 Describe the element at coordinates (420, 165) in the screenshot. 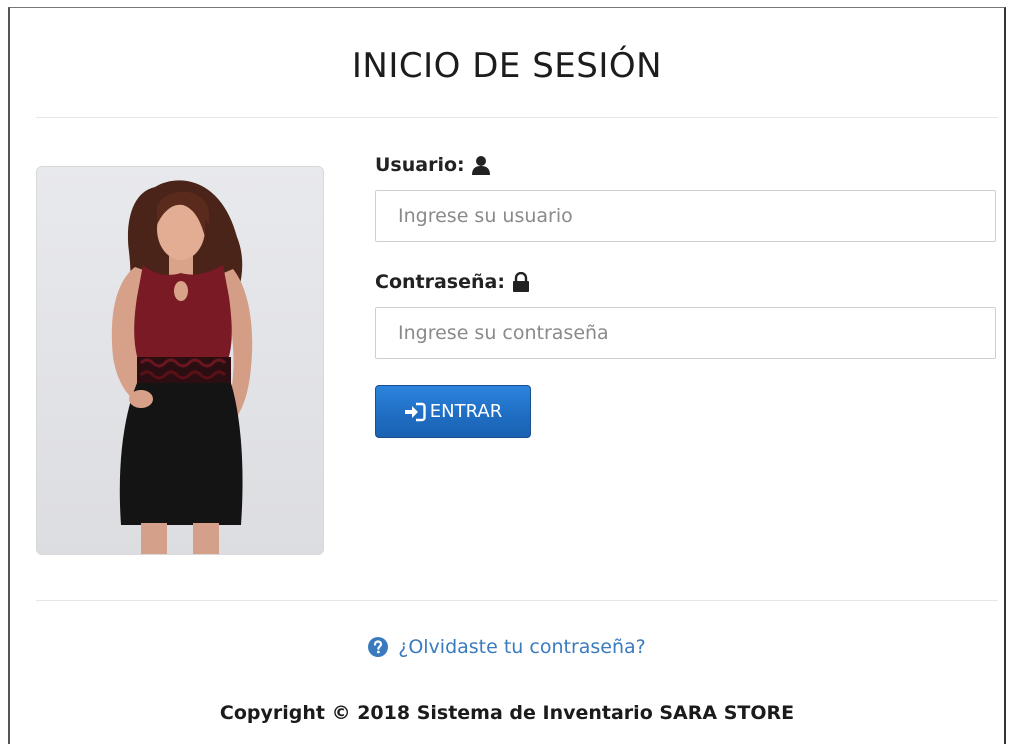

I see `username-label-text: Usuario:` at that location.